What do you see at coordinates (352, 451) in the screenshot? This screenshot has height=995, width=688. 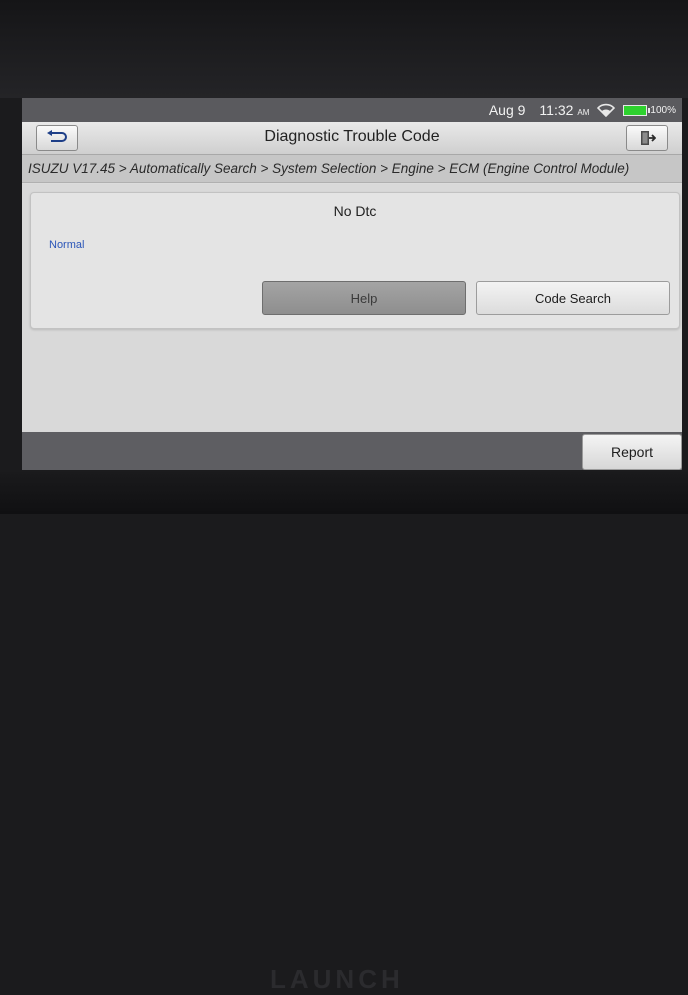 I see `bottom-toolbar: Report` at bounding box center [352, 451].